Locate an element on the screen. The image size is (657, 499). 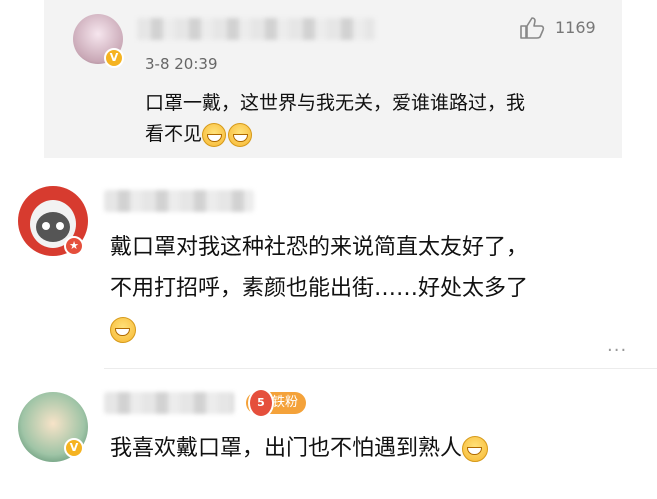
comment-text-line: 口罩一戴，这世界与我无关，爱谁谁路过，我 is located at coordinates (335, 103).